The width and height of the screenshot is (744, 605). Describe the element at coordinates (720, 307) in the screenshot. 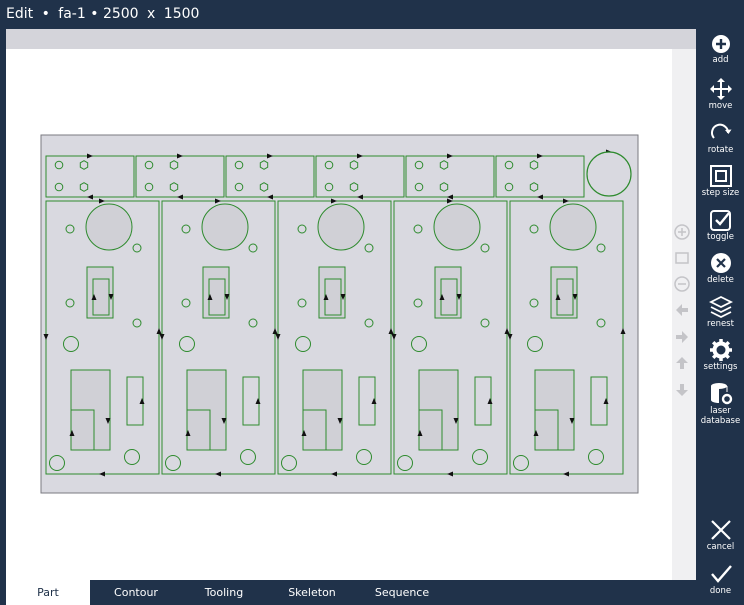

I see `layers-icon` at that location.